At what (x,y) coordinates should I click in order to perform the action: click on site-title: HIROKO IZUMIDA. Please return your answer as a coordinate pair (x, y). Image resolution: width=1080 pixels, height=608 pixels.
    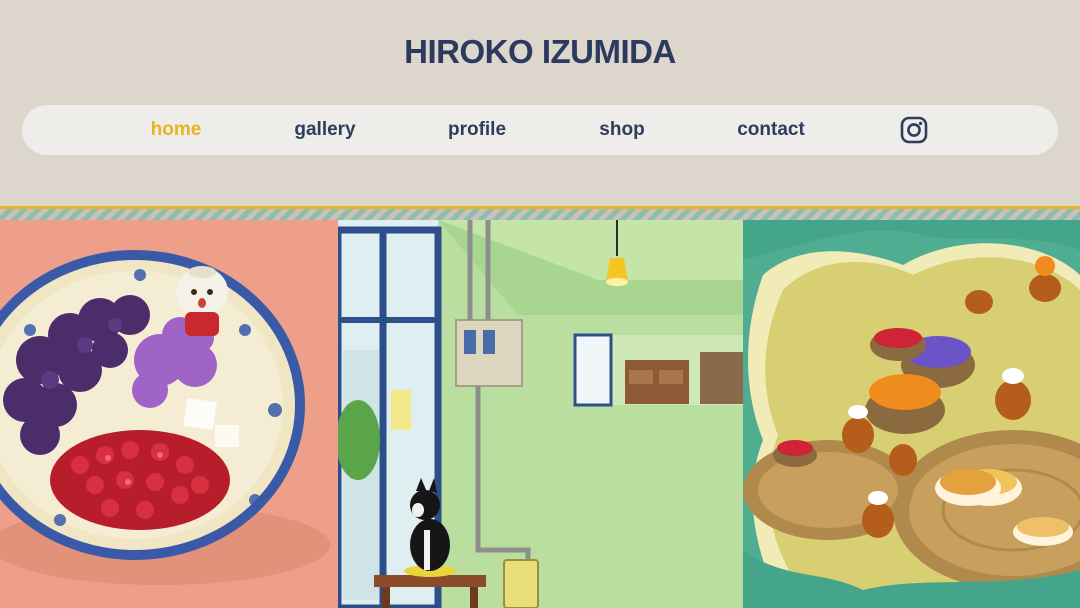
    Looking at the image, I should click on (540, 52).